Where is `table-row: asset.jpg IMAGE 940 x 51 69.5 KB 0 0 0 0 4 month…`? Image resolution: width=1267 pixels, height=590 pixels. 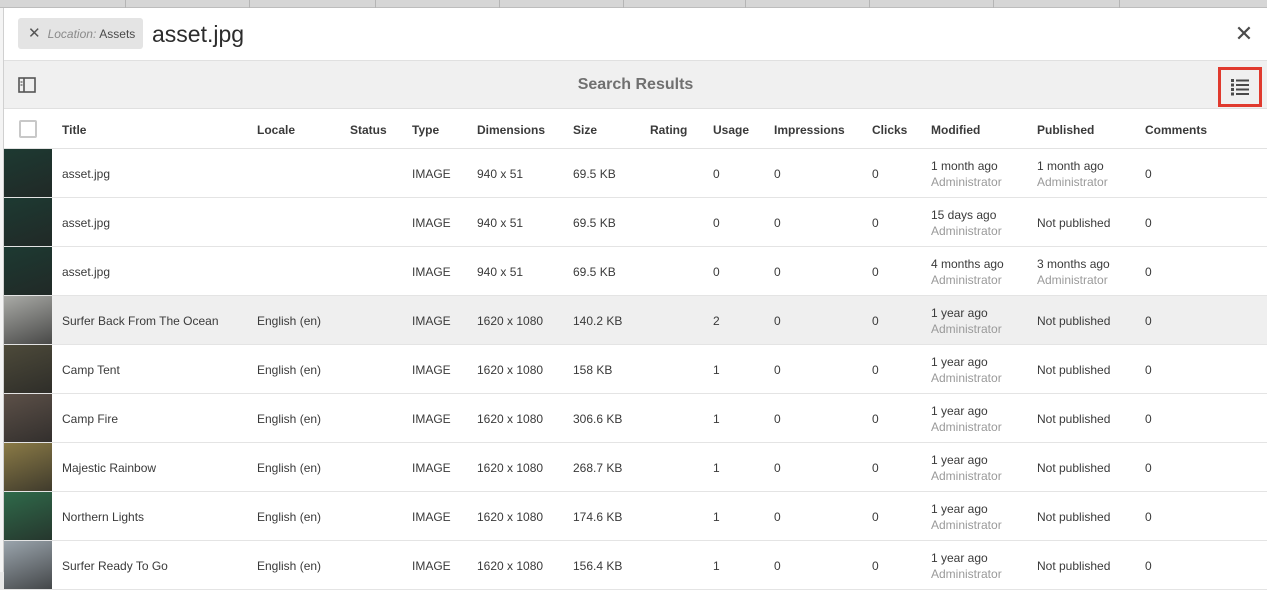
table-row: asset.jpg IMAGE 940 x 51 69.5 KB 0 0 0 0 4 month… is located at coordinates (635, 271).